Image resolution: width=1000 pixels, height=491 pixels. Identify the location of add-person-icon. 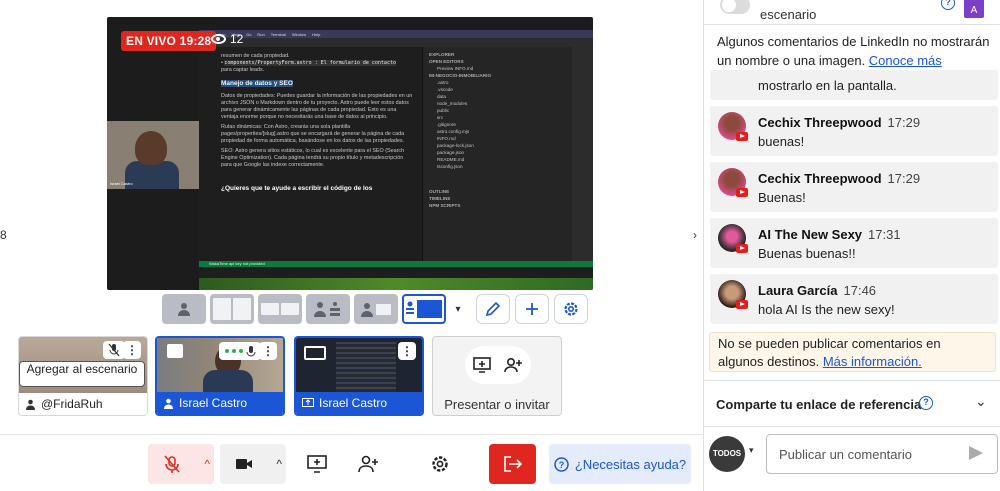
(513, 365).